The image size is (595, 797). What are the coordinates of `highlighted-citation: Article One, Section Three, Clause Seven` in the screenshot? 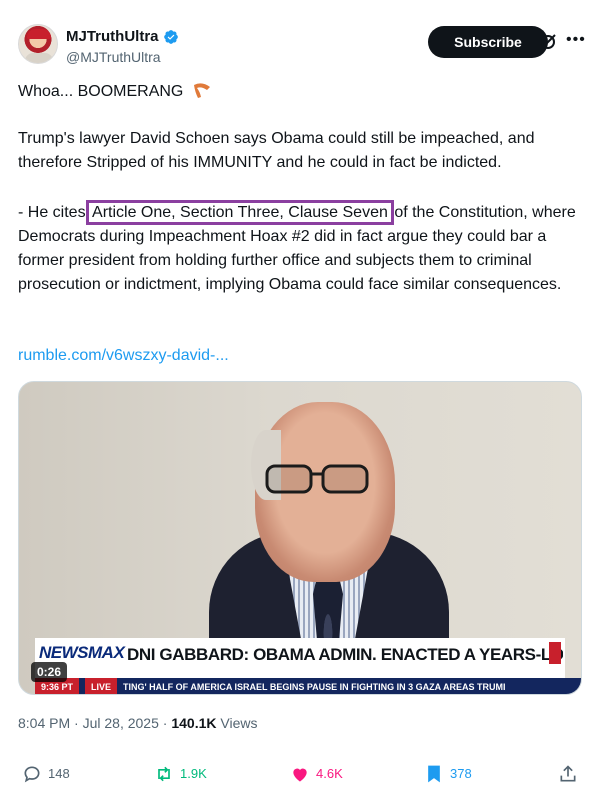 It's located at (240, 212).